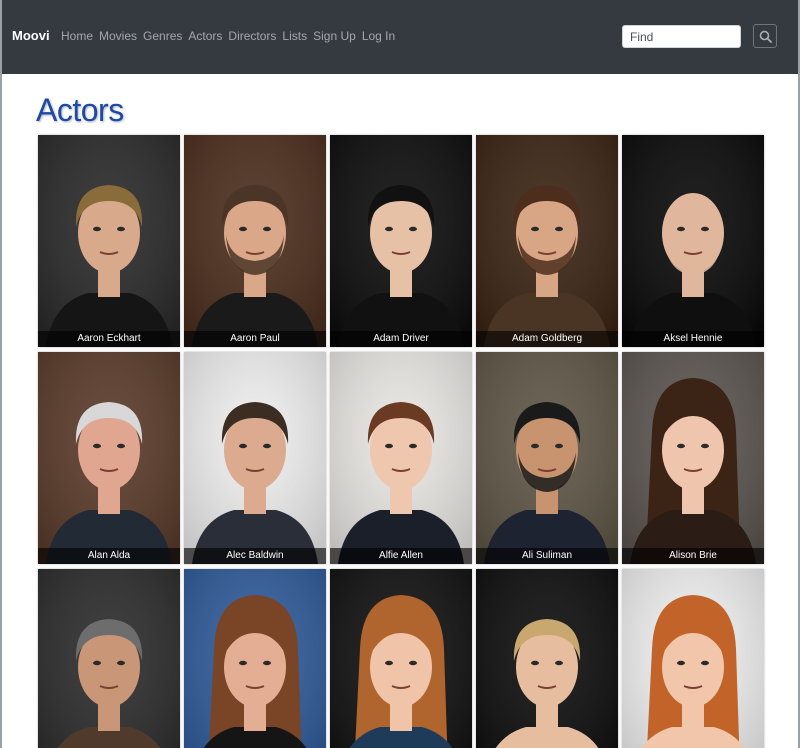 This screenshot has width=800, height=748. Describe the element at coordinates (205, 36) in the screenshot. I see `nav-link-actors: Actors` at that location.